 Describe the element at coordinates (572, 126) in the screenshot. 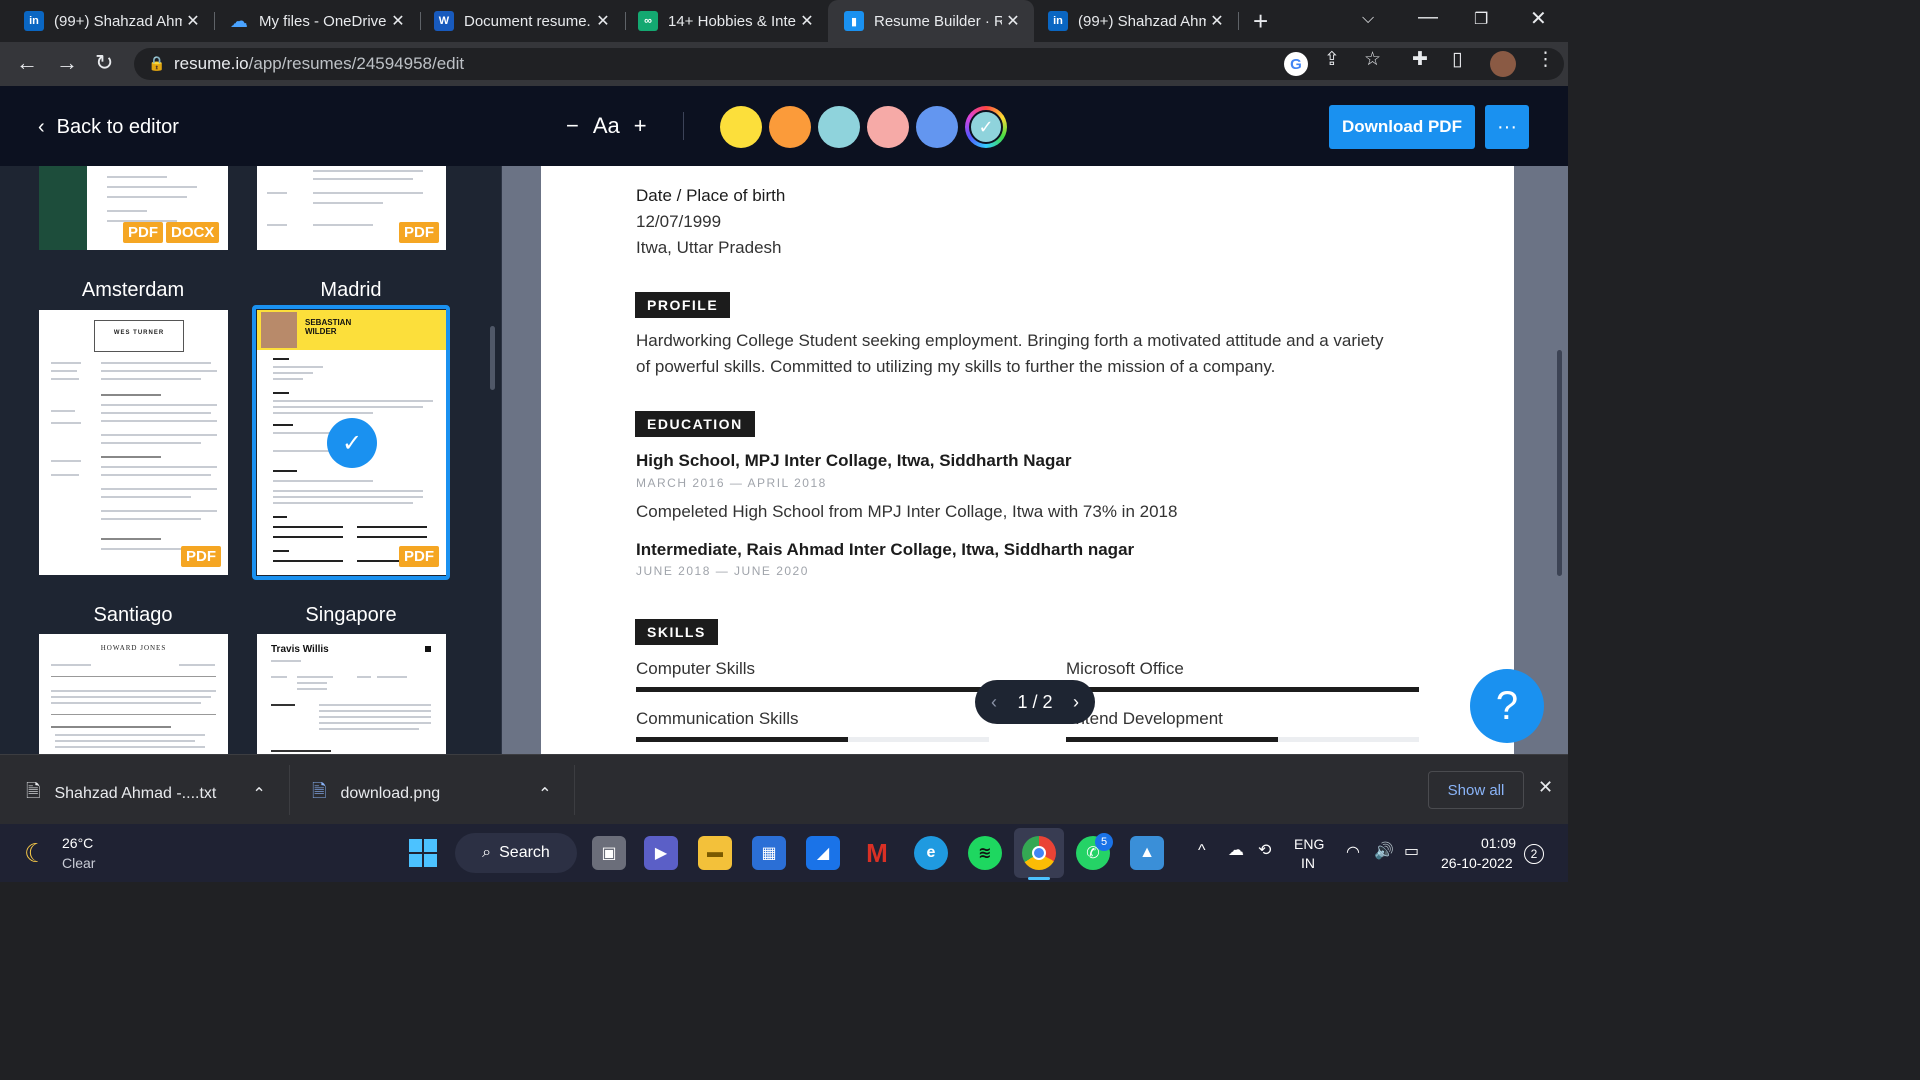

I see `decrease-font-button: −` at that location.